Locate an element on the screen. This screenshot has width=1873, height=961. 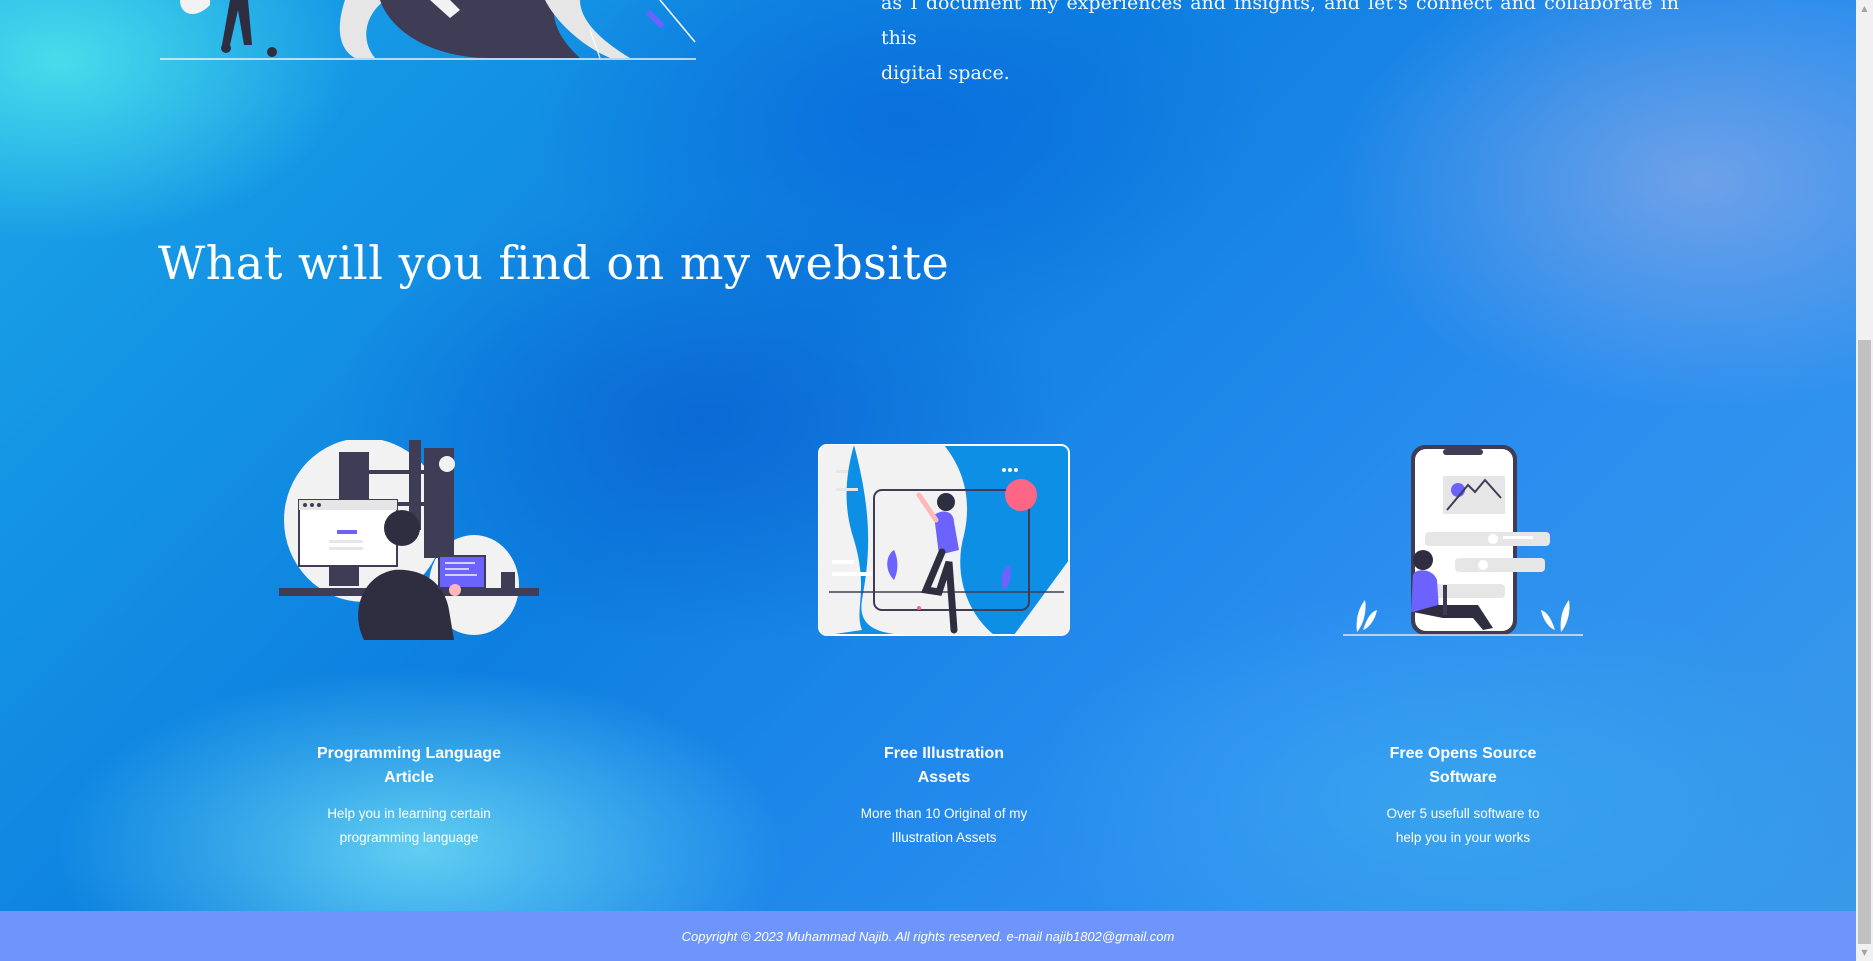
scrollbar-thumb is located at coordinates (1864, 642).